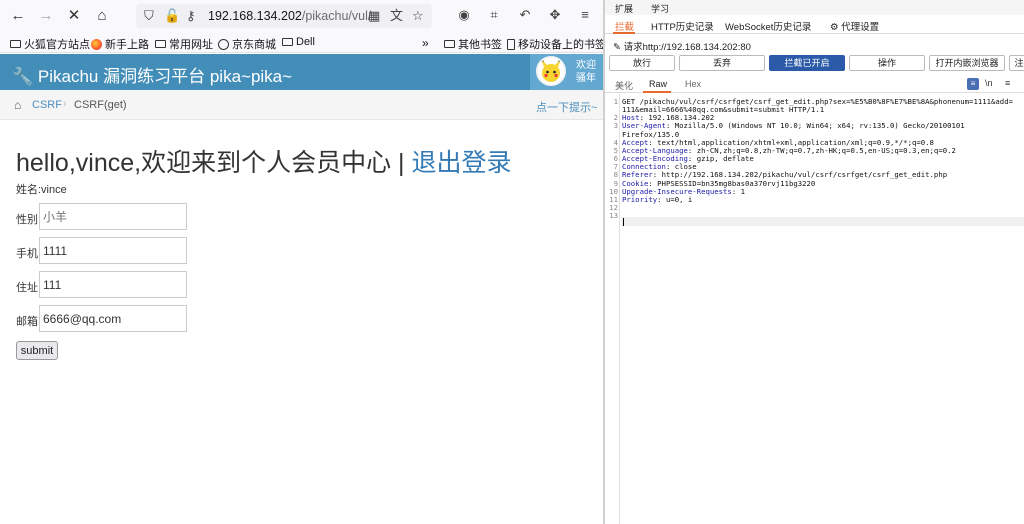  I want to click on bookmark-item: 新手上路, so click(120, 44).